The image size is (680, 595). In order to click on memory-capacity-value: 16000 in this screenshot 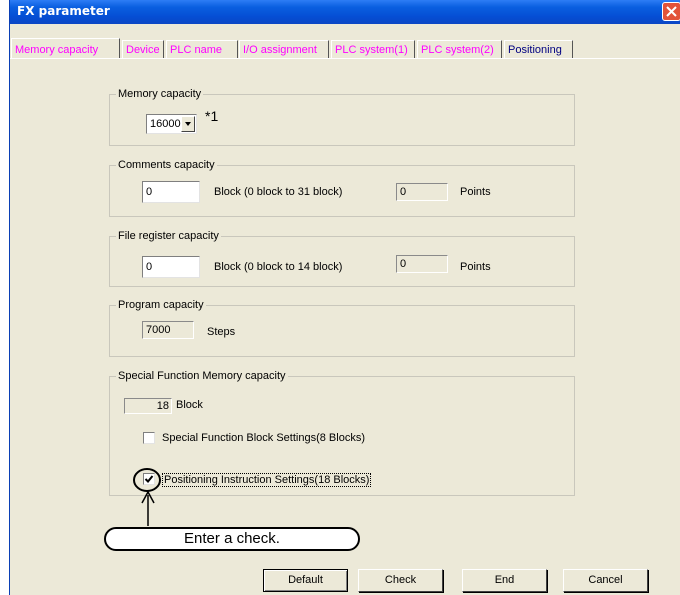, I will do `click(165, 124)`.